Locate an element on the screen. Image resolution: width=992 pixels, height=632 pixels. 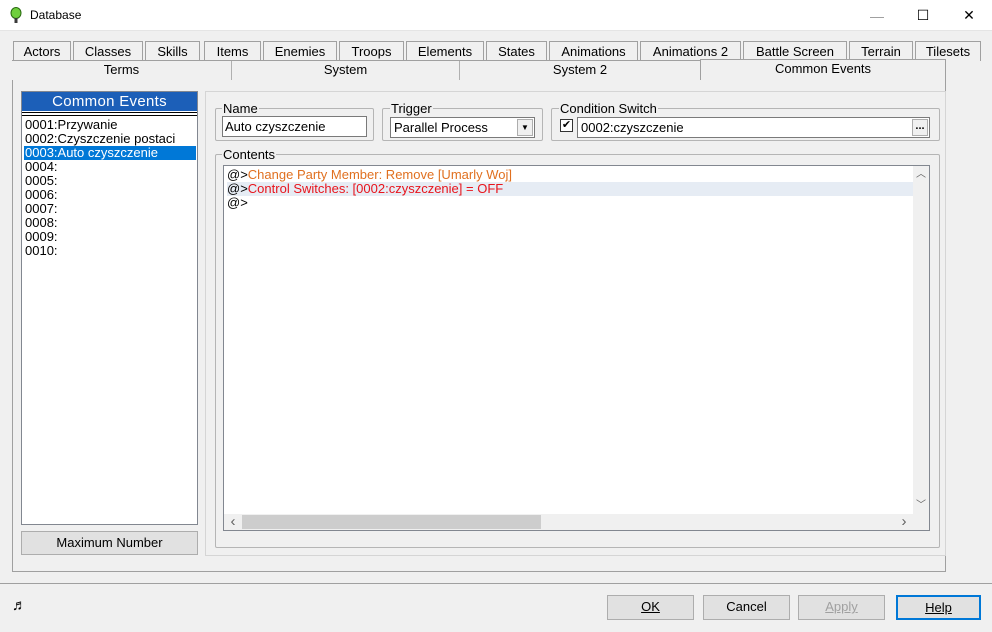
list-item: 0002:Czyszczenie postaci is located at coordinates (110, 139).